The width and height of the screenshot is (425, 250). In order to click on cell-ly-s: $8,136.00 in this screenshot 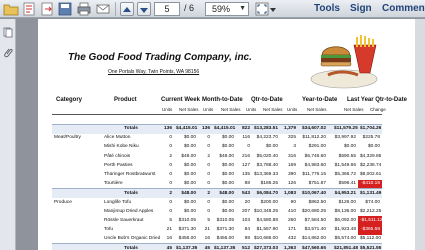, I will do `click(345, 211)`.